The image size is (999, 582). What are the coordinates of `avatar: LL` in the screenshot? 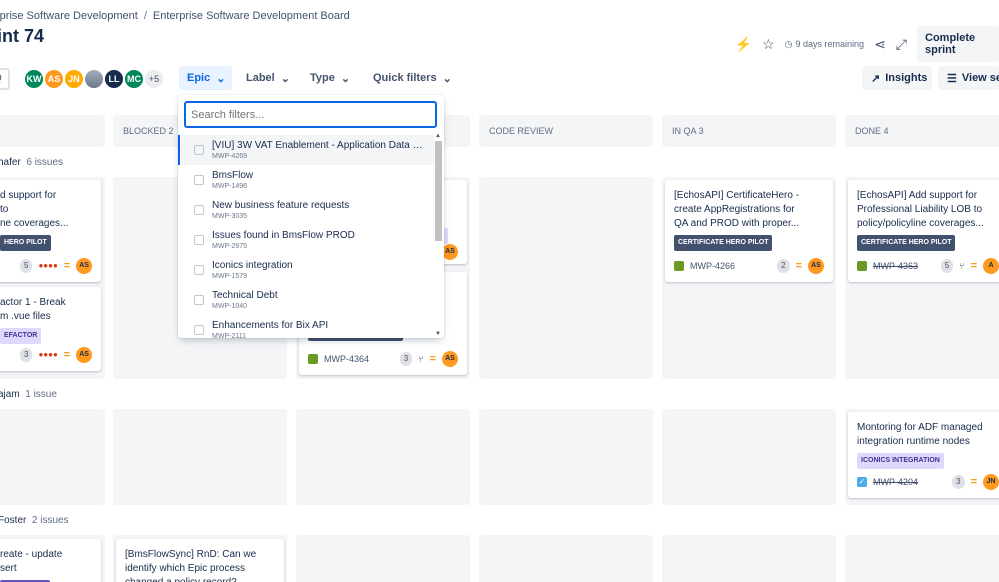 It's located at (114, 79).